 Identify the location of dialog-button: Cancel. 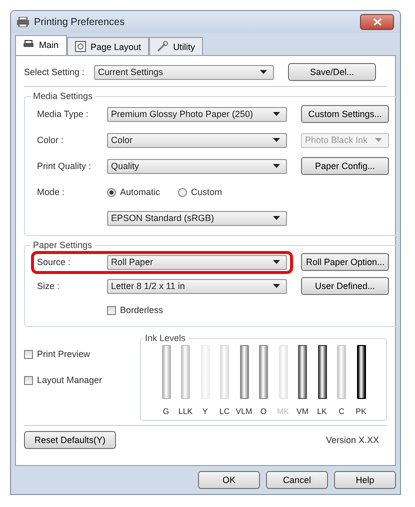
(297, 480).